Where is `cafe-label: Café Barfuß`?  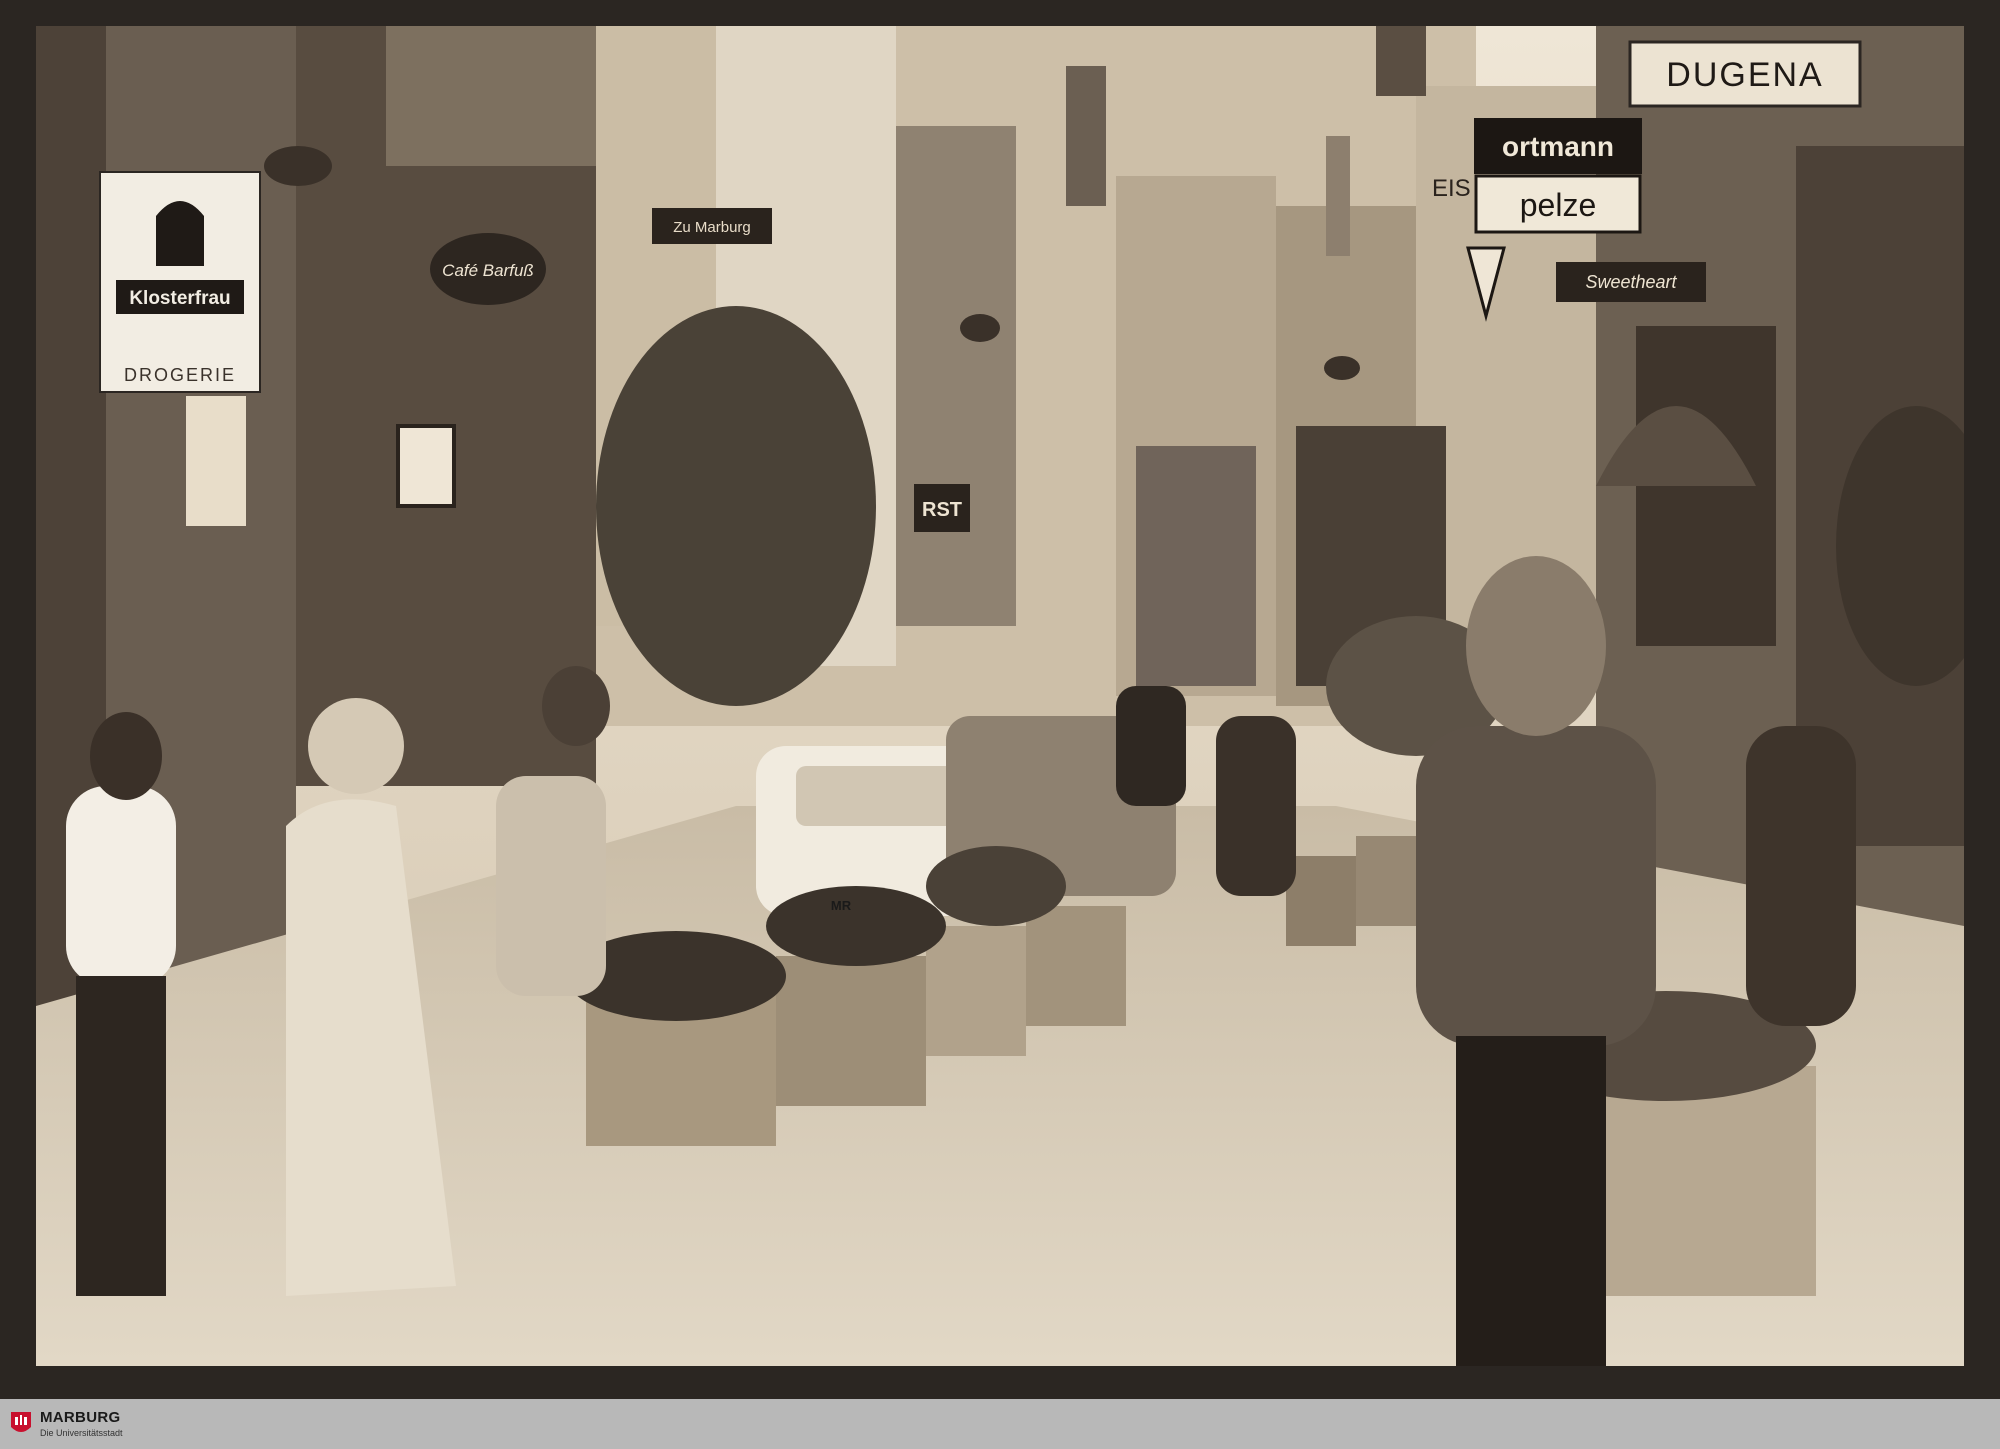 cafe-label: Café Barfuß is located at coordinates (488, 270).